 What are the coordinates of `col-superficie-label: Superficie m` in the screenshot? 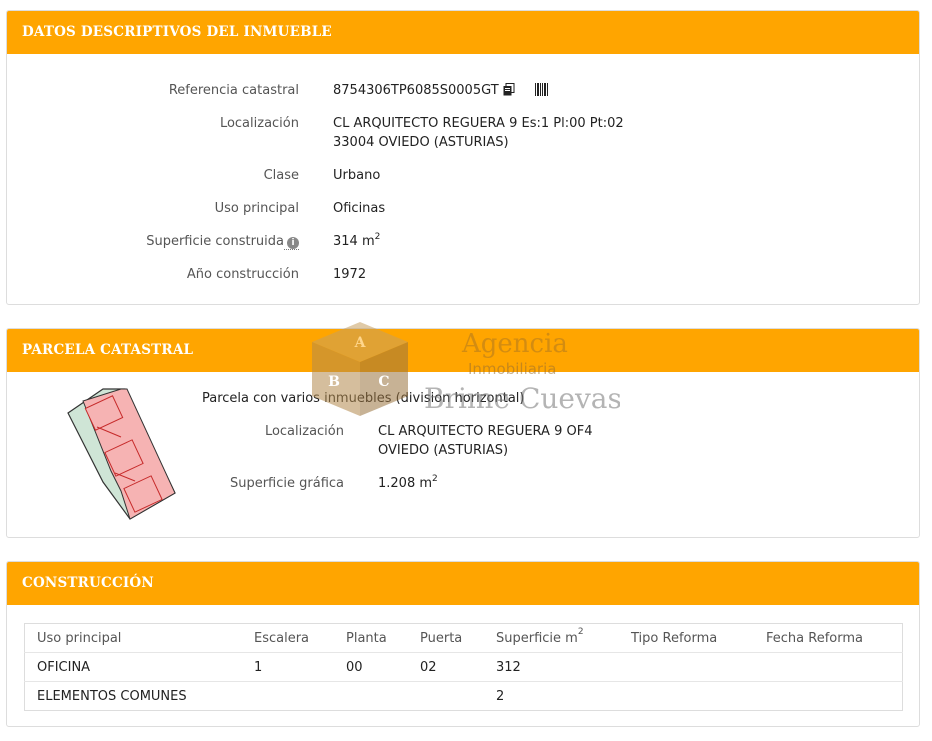 It's located at (537, 638).